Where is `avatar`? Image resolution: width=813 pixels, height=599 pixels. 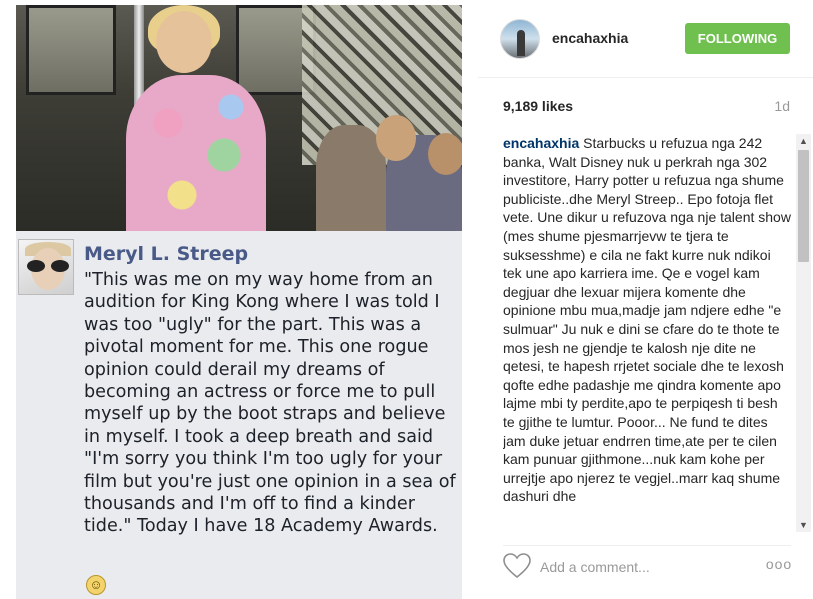 avatar is located at coordinates (520, 39).